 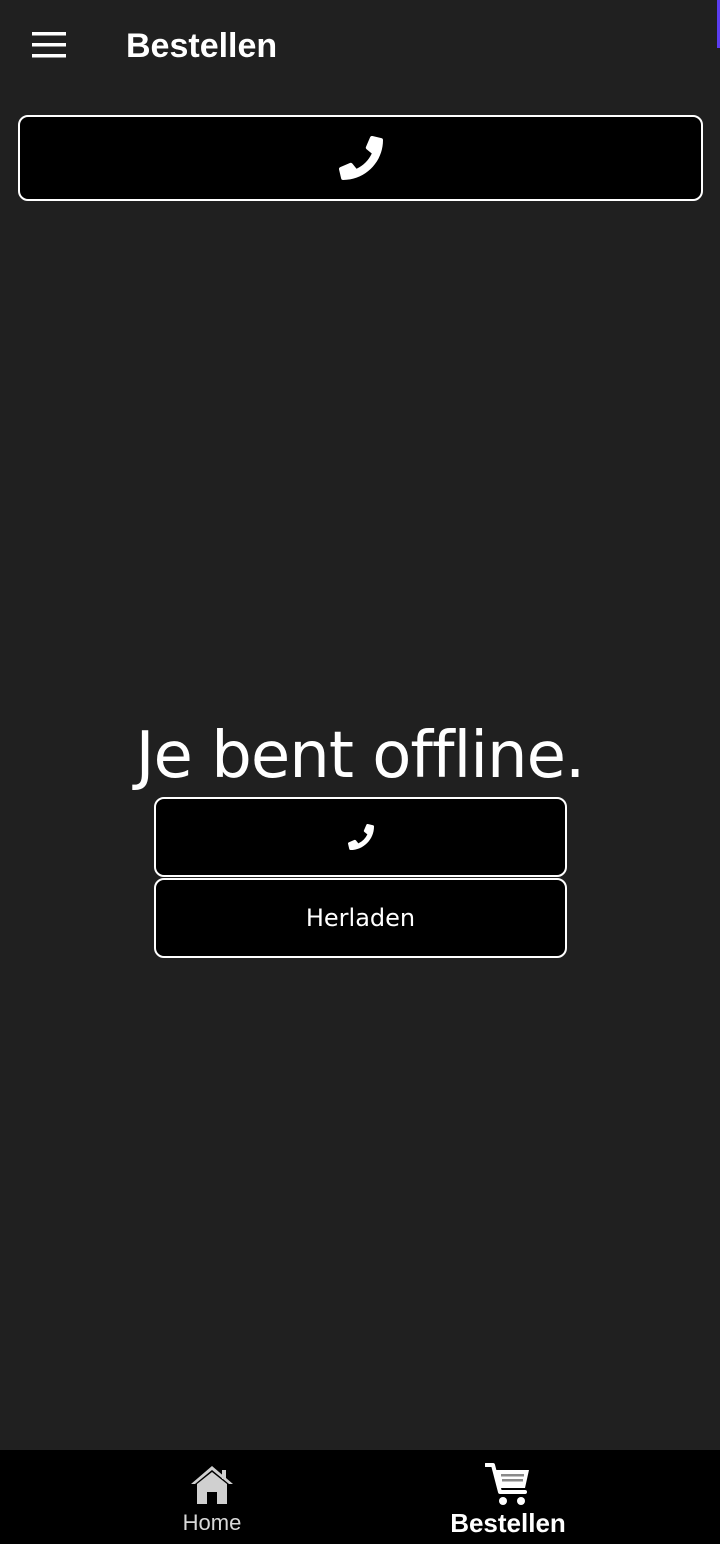 I want to click on nav-cart-icon-wrap, so click(x=508, y=1485).